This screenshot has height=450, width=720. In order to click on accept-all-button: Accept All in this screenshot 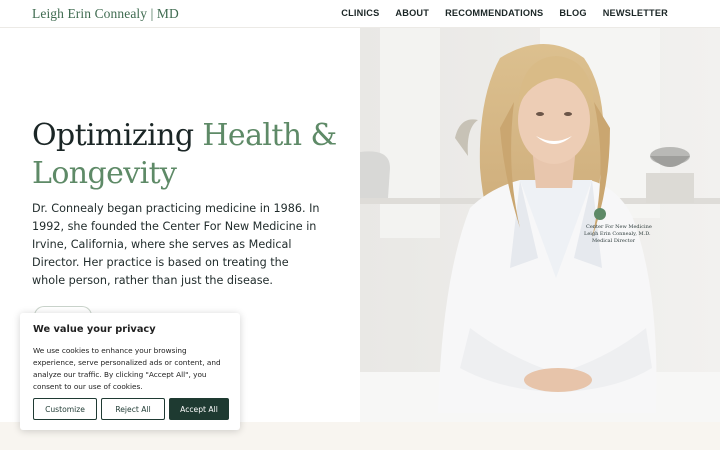, I will do `click(199, 409)`.